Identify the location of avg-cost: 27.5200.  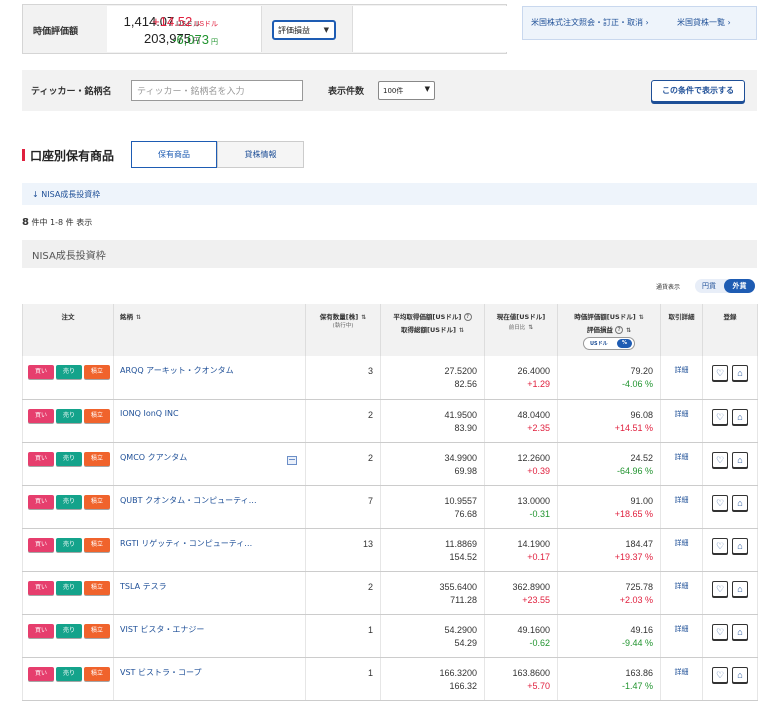
(460, 371).